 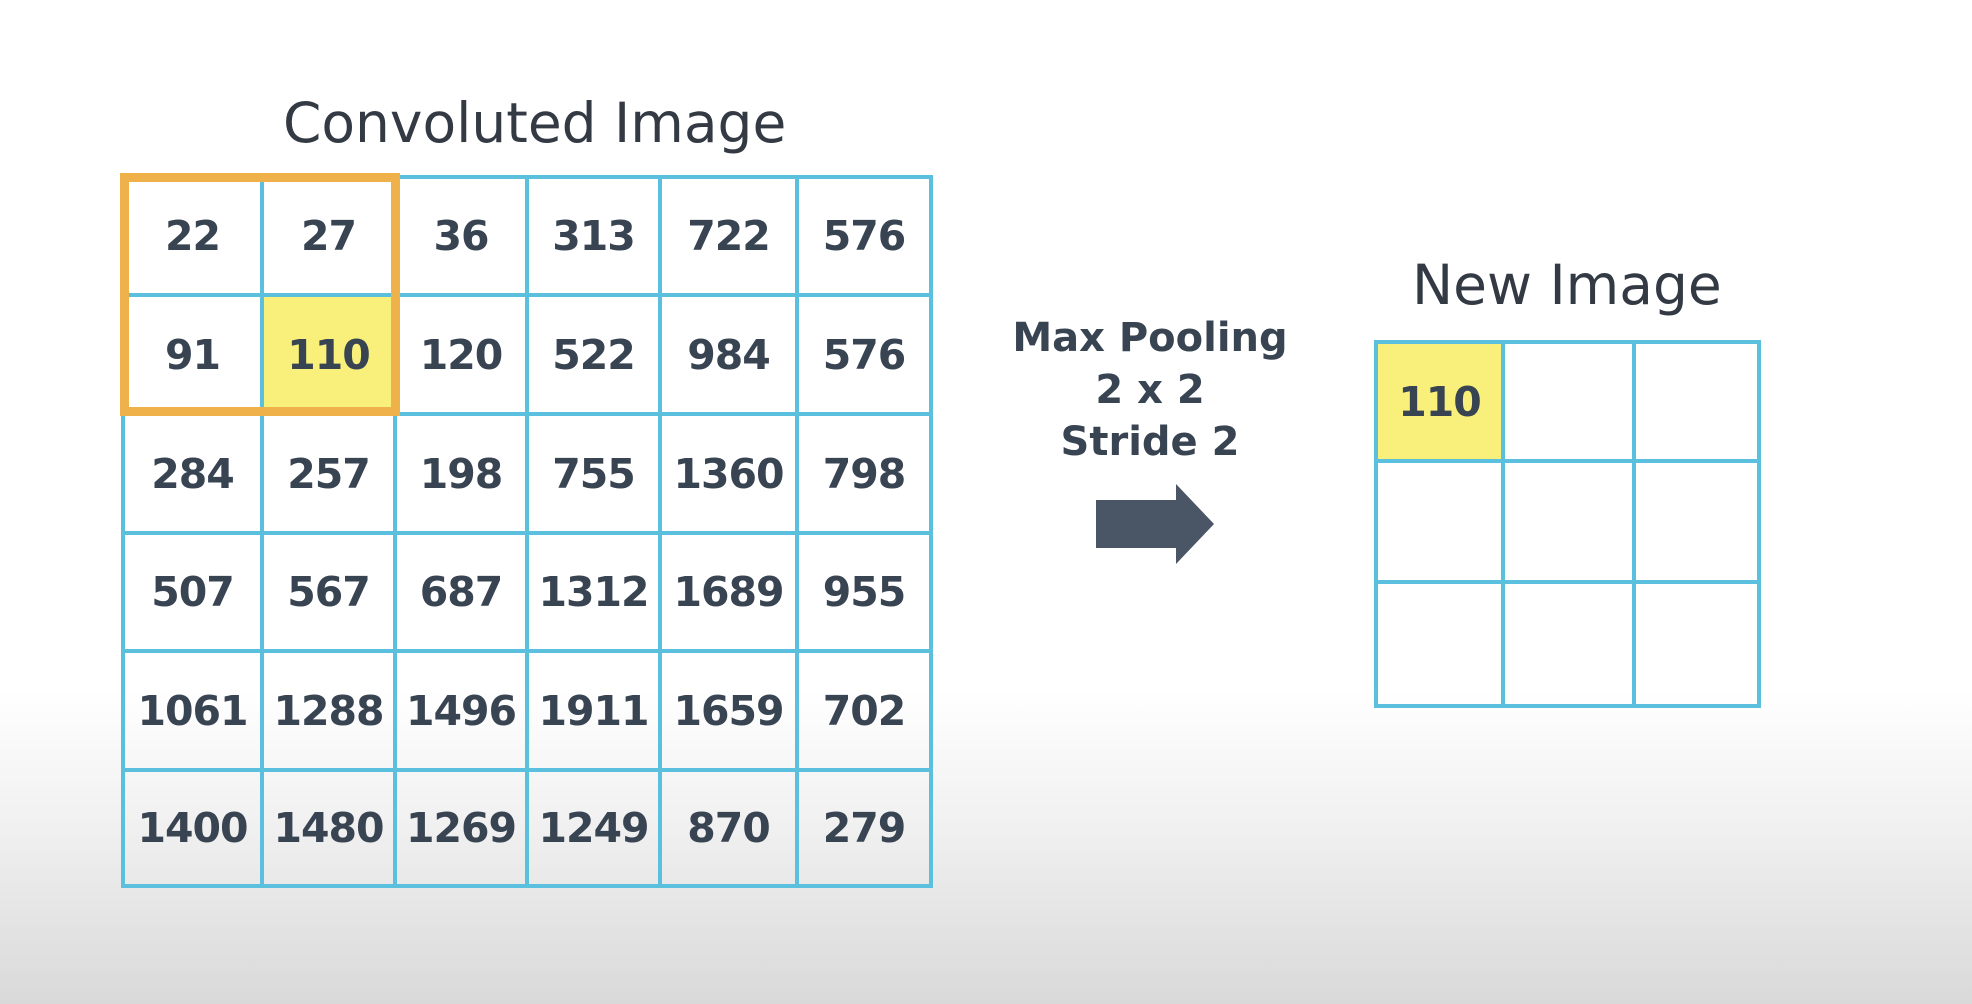 I want to click on convoluted-image-cell: 722, so click(x=730, y=238).